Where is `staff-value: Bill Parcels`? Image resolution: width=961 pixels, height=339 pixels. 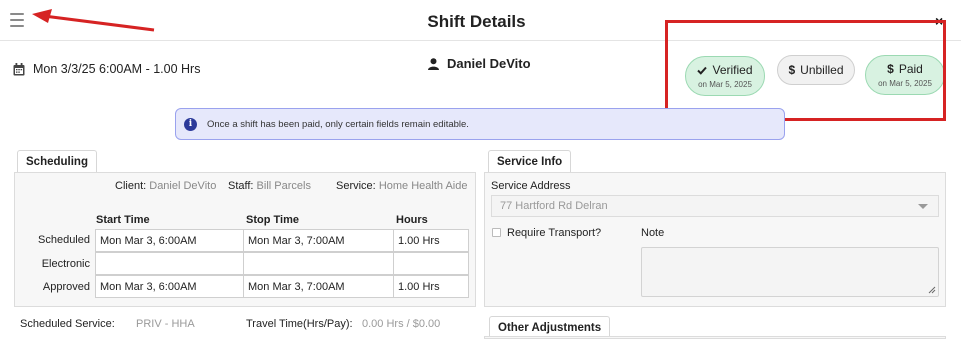
staff-value: Bill Parcels is located at coordinates (283, 186).